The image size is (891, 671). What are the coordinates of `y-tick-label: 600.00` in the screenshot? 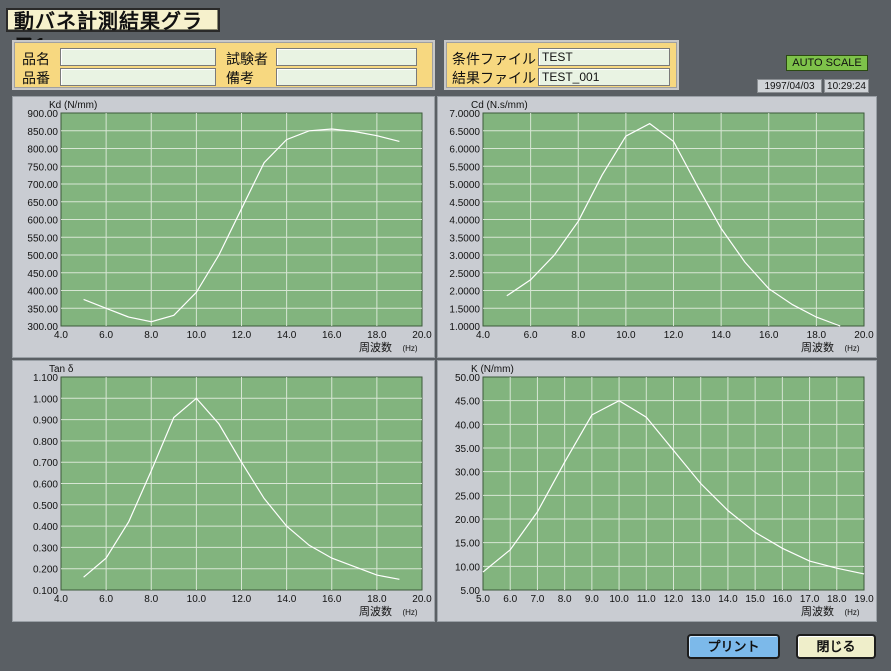 It's located at (42, 221).